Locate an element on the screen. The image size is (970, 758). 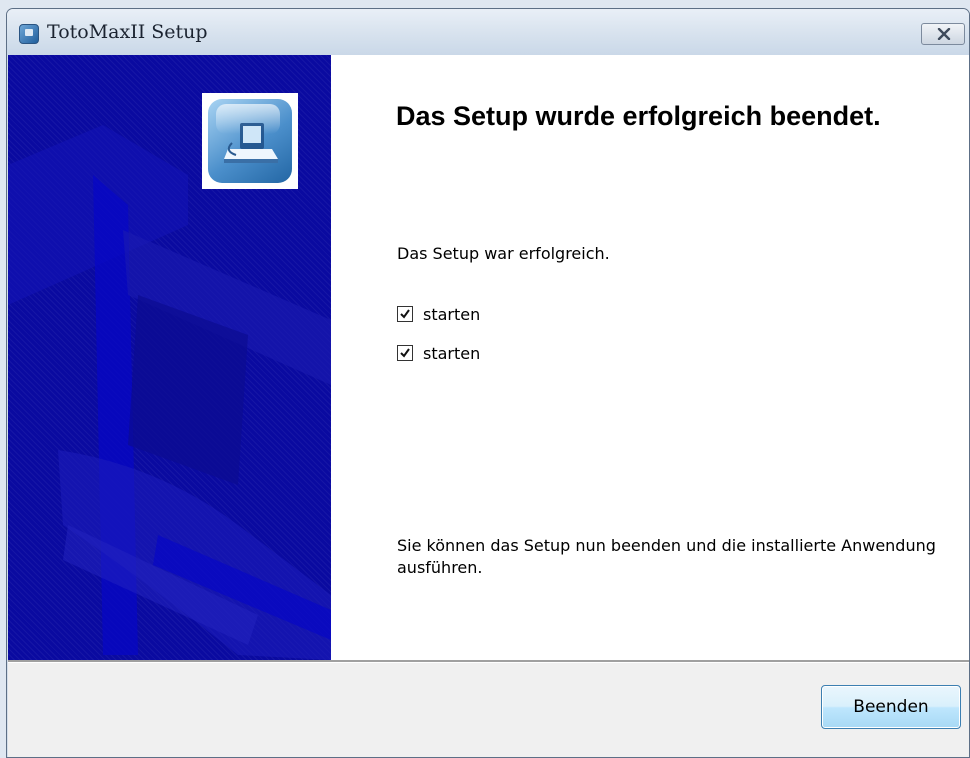
installer-app-icon is located at coordinates (29, 34).